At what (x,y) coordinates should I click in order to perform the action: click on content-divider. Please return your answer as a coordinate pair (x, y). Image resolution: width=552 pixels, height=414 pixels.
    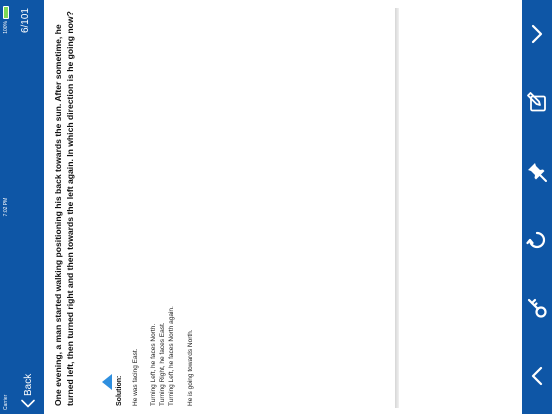
    Looking at the image, I should click on (397, 208).